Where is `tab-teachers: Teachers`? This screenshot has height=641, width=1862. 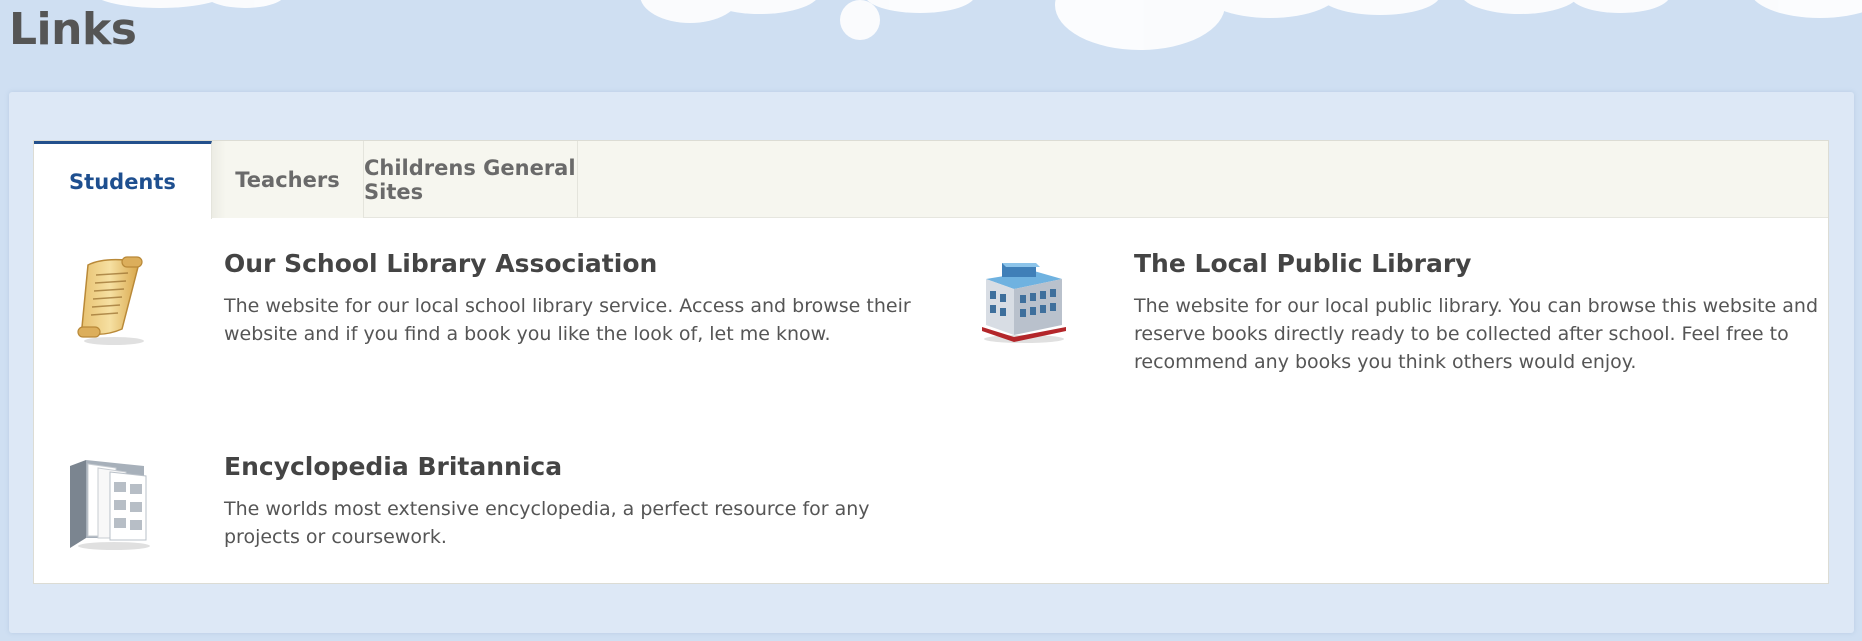 tab-teachers: Teachers is located at coordinates (288, 179).